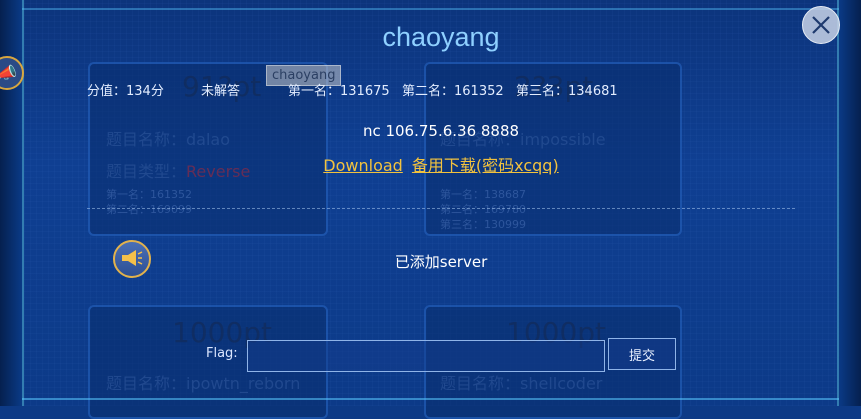 This screenshot has height=419, width=861. I want to click on close-button, so click(821, 25).